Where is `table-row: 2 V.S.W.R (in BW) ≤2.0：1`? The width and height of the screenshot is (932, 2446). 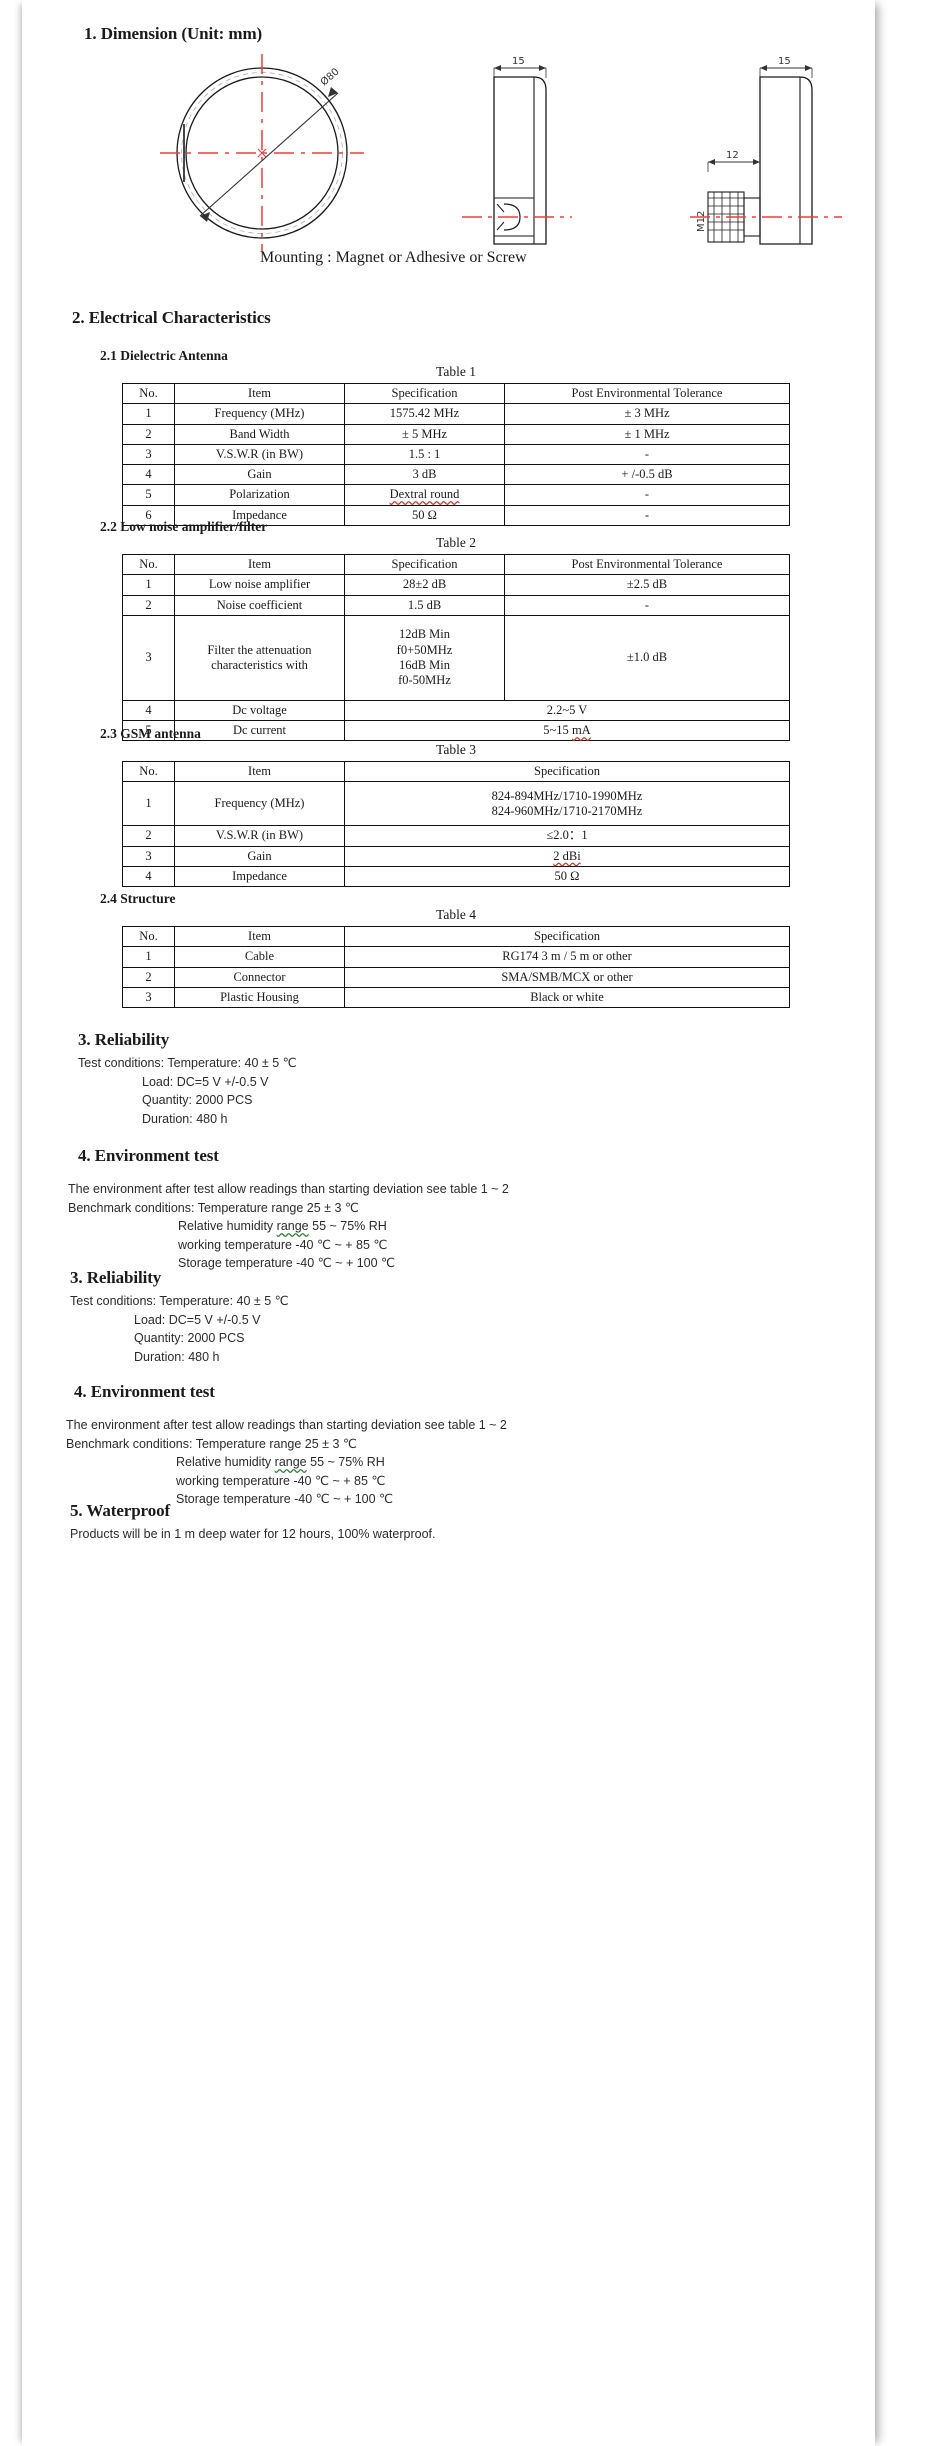 table-row: 2 V.S.W.R (in BW) ≤2.0：1 is located at coordinates (456, 836).